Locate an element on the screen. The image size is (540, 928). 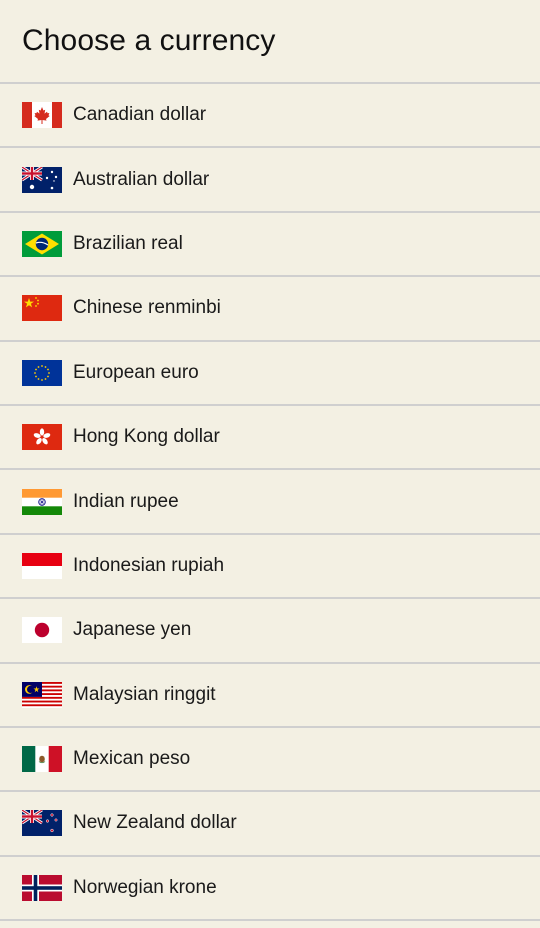
flag-mexico-icon is located at coordinates (42, 759).